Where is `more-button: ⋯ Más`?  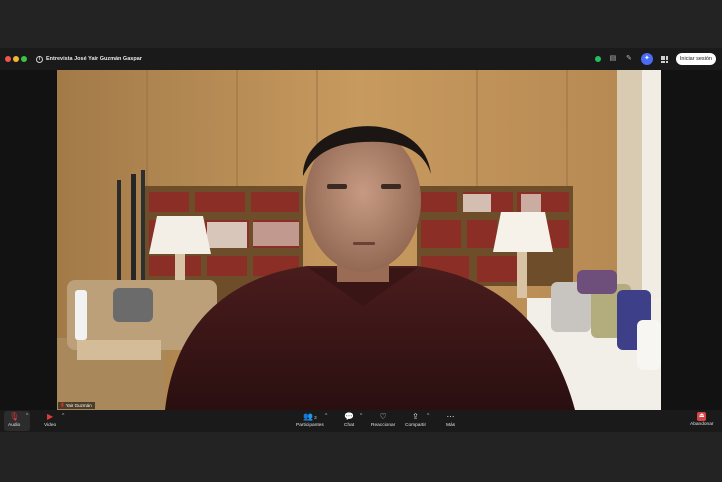
more-button: ⋯ Más is located at coordinates (450, 421).